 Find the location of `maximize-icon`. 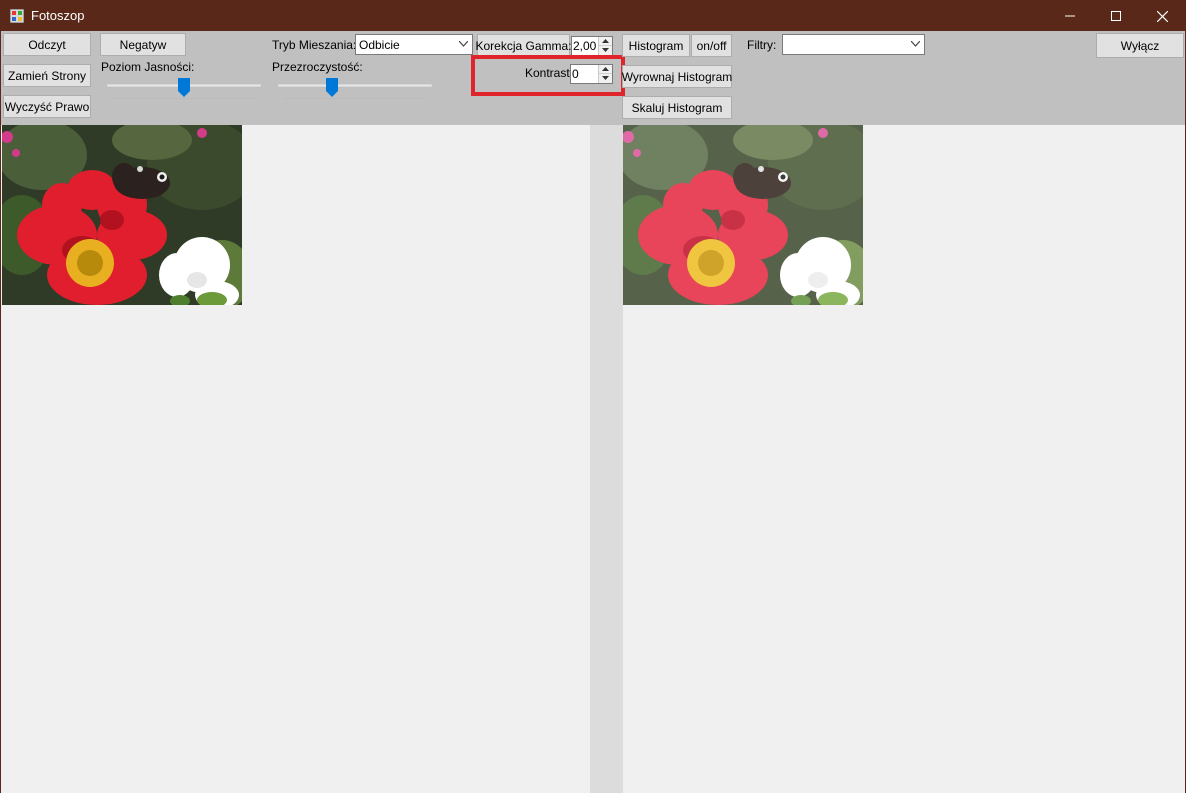

maximize-icon is located at coordinates (1116, 16).